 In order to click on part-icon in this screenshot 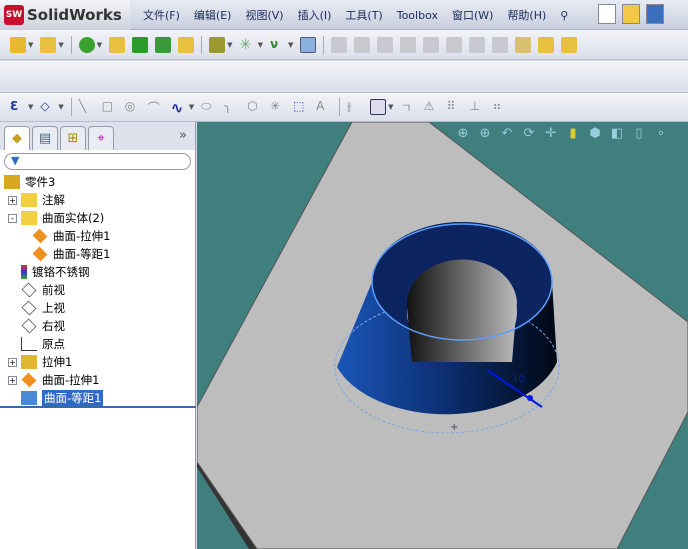, I will do `click(546, 44)`.